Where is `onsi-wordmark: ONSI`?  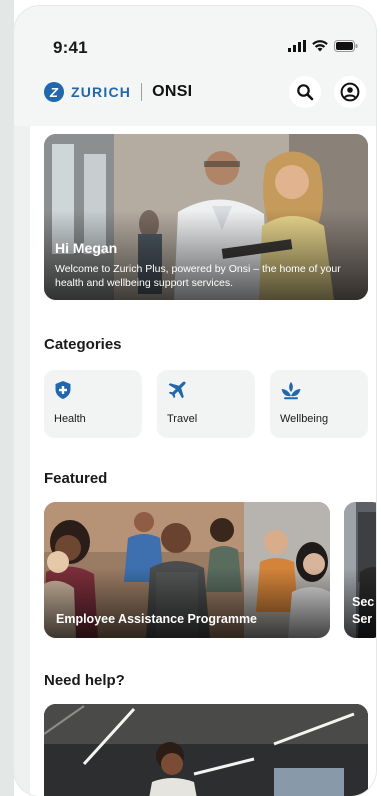
onsi-wordmark: ONSI is located at coordinates (172, 91).